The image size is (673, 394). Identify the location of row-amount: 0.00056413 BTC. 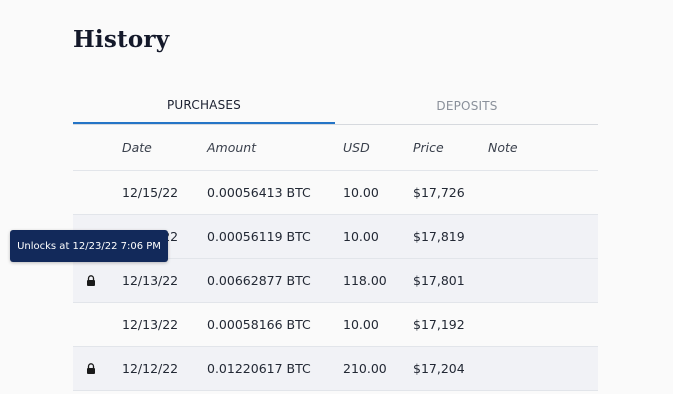
(259, 192).